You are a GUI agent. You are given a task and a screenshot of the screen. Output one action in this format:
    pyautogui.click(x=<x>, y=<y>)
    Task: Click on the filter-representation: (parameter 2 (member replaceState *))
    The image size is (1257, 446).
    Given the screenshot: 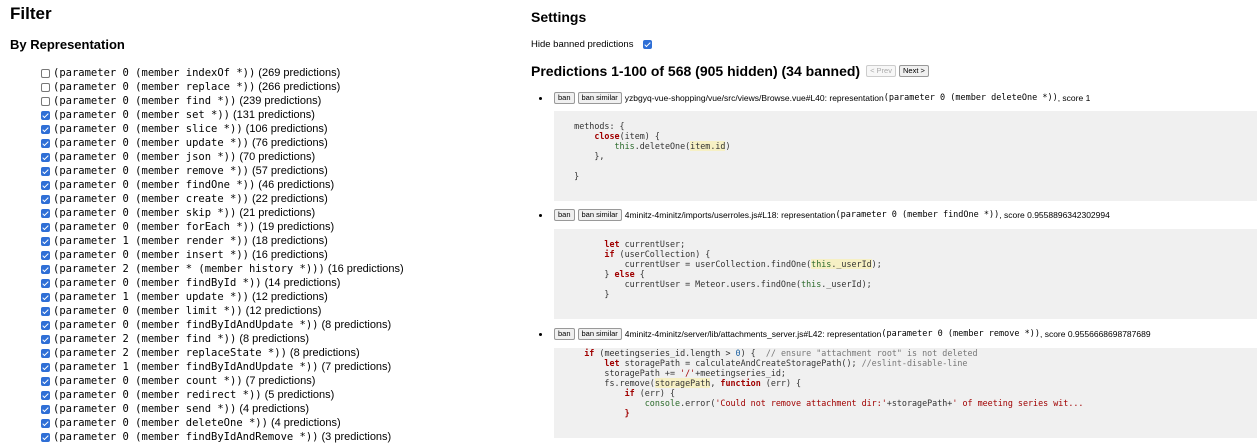 What is the action you would take?
    pyautogui.click(x=170, y=353)
    